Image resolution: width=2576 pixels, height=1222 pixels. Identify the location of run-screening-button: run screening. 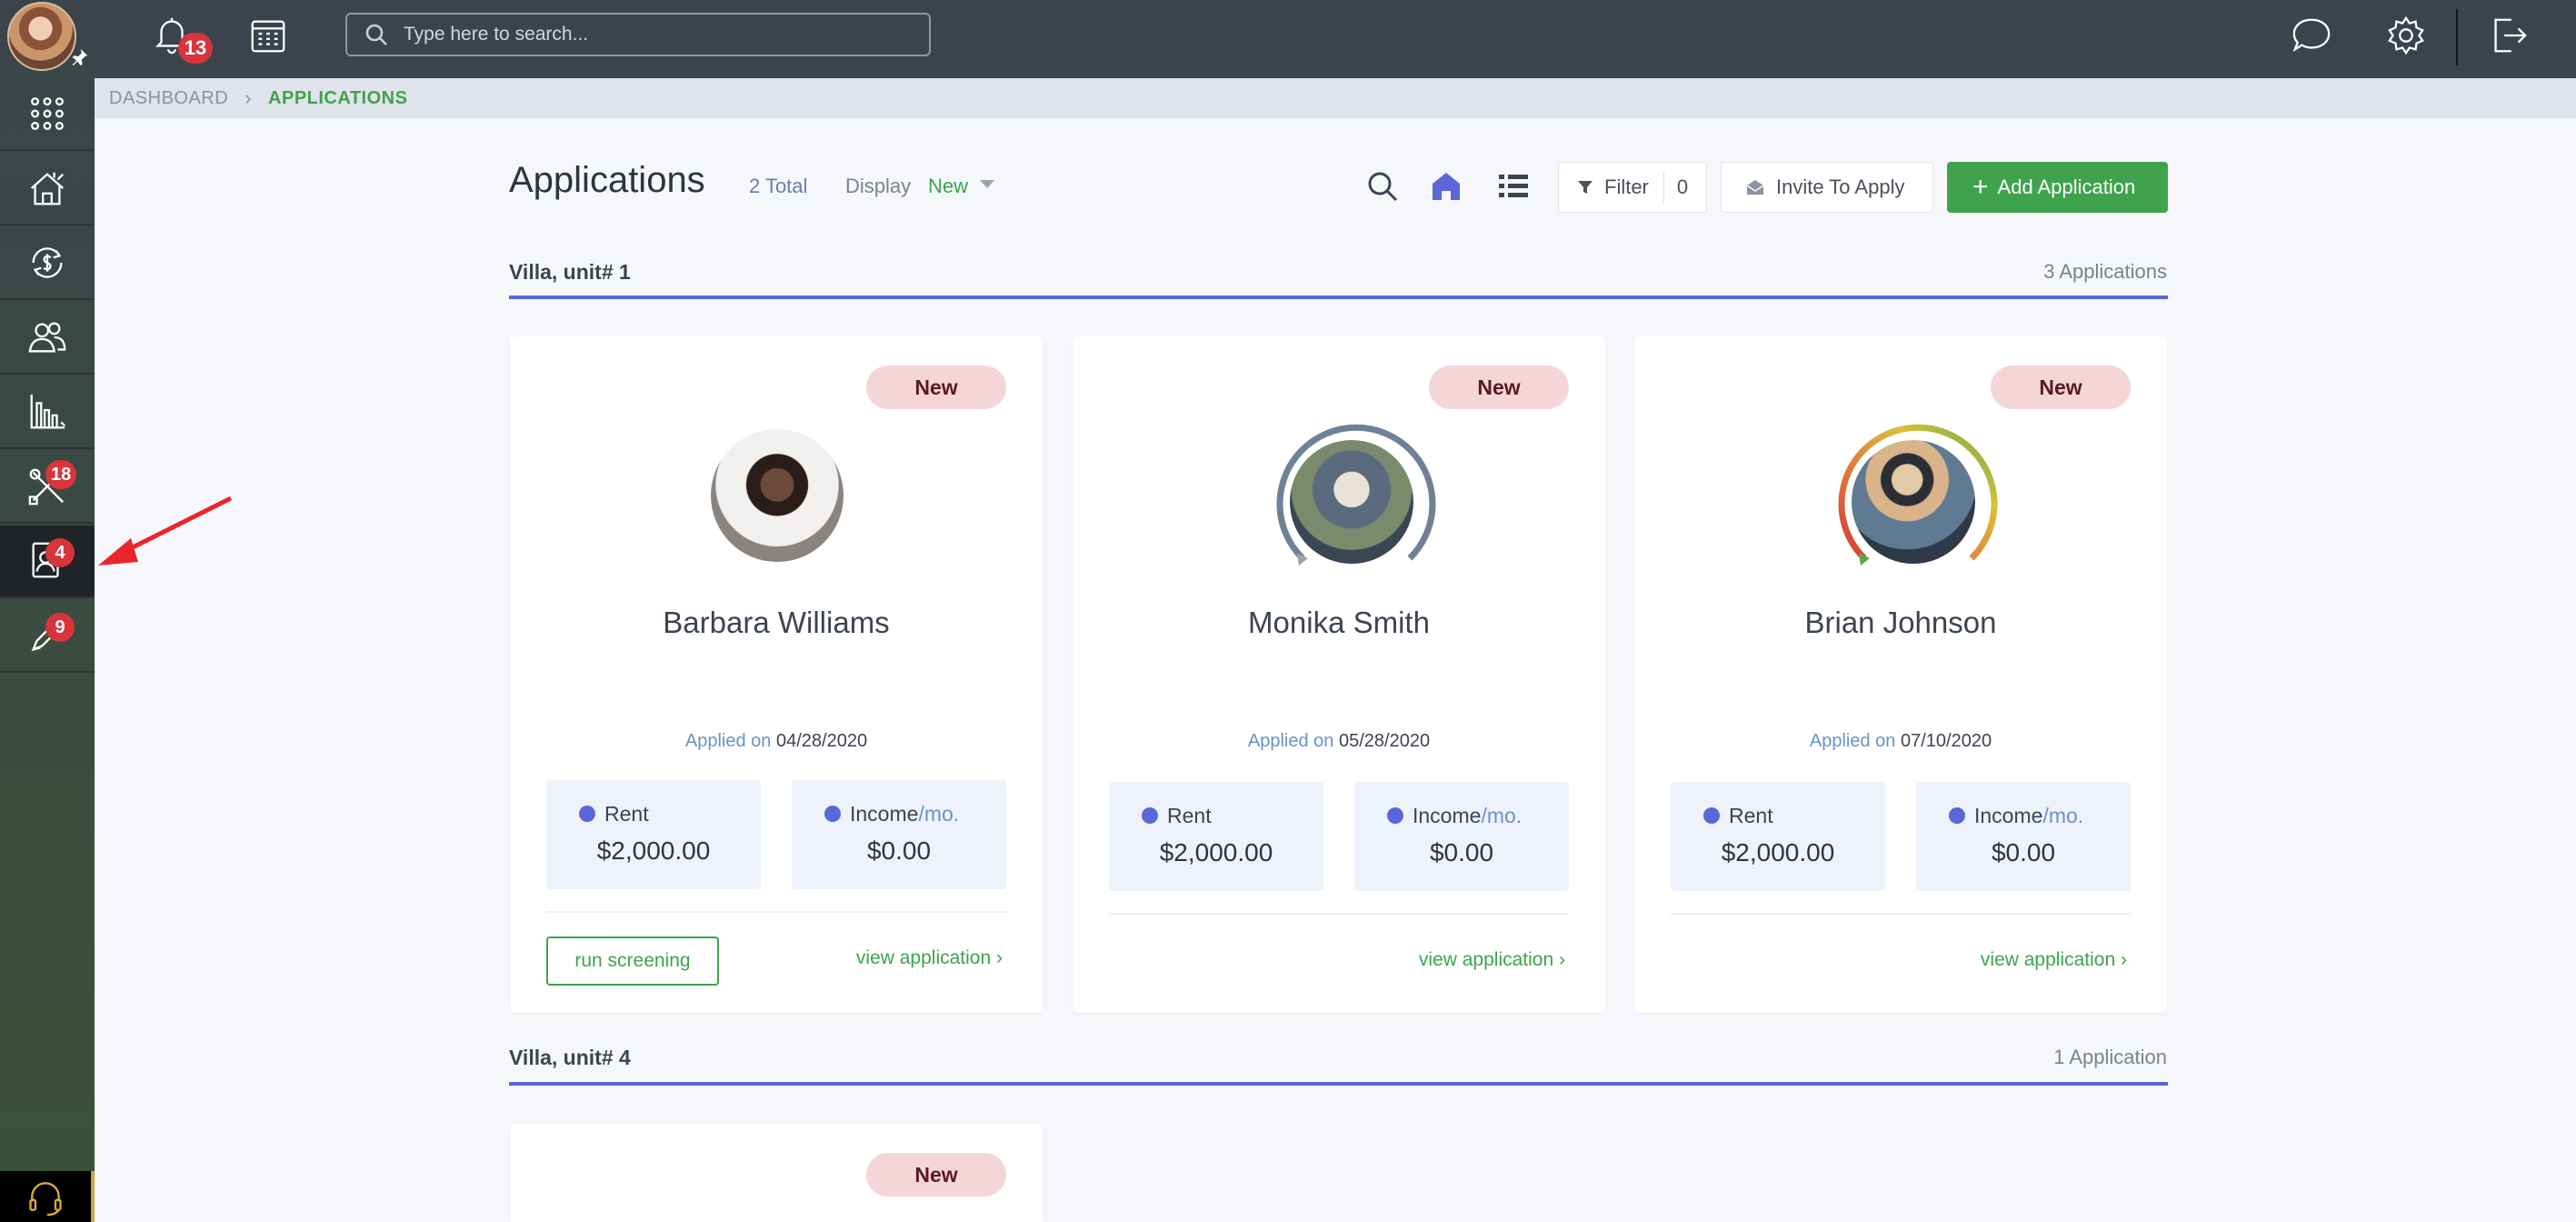
(632, 961).